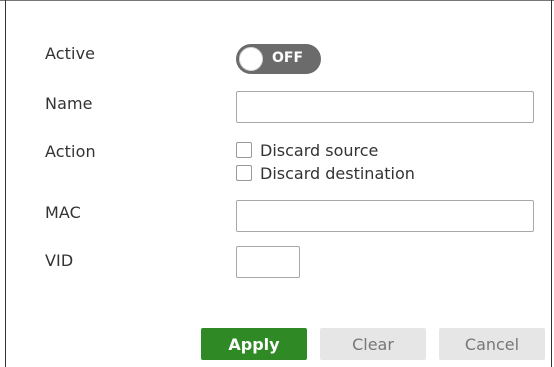 This screenshot has height=367, width=554. What do you see at coordinates (277, 0) in the screenshot?
I see `top-border` at bounding box center [277, 0].